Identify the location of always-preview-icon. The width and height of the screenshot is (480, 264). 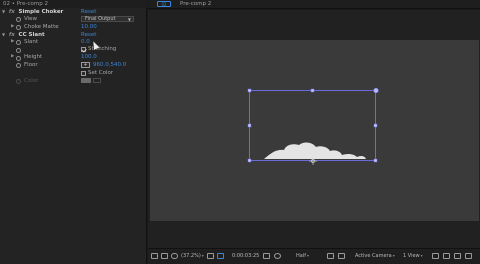
(154, 256).